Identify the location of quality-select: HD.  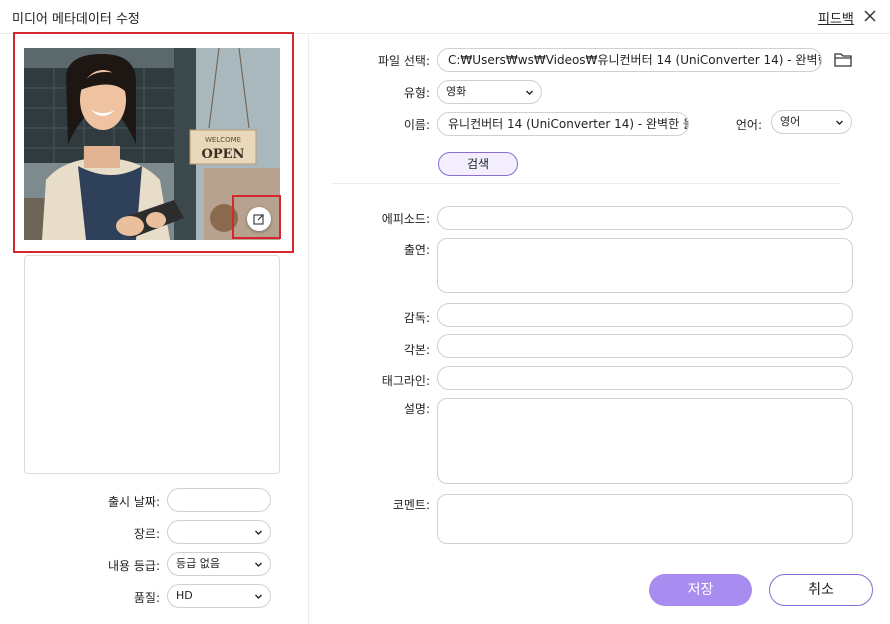
(219, 596).